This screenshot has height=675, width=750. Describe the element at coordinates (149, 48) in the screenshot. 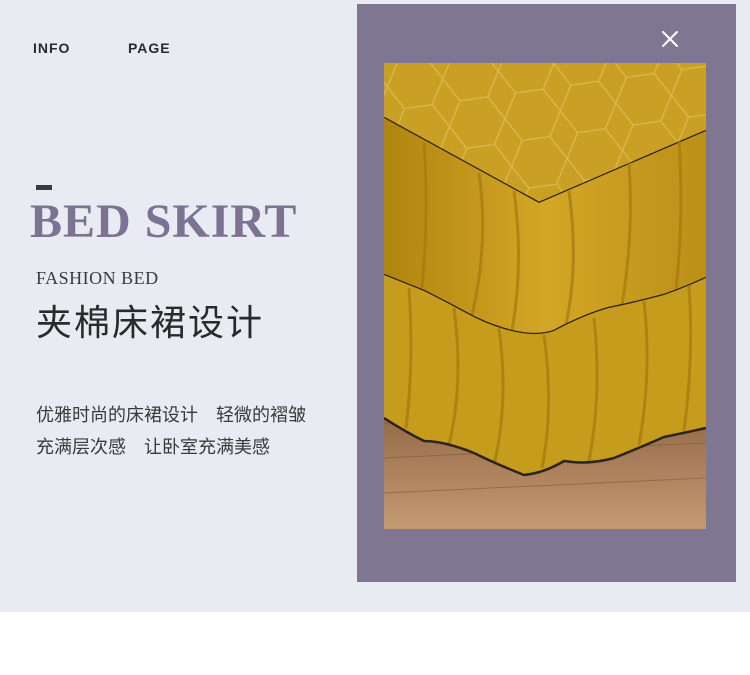

I see `nav-page-link: PAGE` at that location.